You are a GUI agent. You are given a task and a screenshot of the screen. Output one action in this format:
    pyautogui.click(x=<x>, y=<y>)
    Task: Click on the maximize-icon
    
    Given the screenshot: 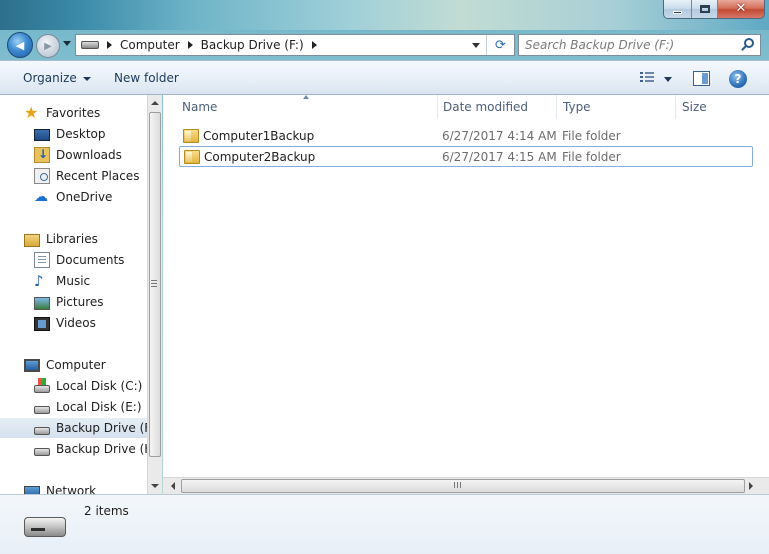 What is the action you would take?
    pyautogui.click(x=704, y=9)
    